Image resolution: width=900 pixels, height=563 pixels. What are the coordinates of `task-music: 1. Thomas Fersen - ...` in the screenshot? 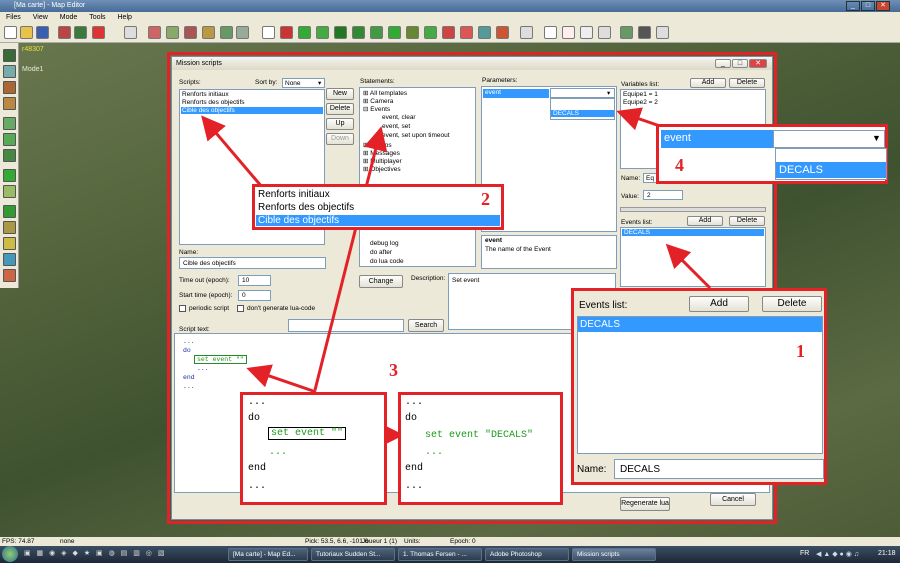 It's located at (440, 554).